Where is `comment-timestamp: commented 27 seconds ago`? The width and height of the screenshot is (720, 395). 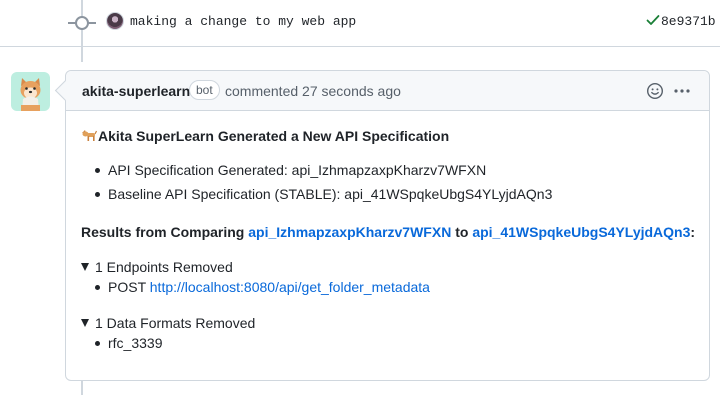
comment-timestamp: commented 27 seconds ago is located at coordinates (313, 91).